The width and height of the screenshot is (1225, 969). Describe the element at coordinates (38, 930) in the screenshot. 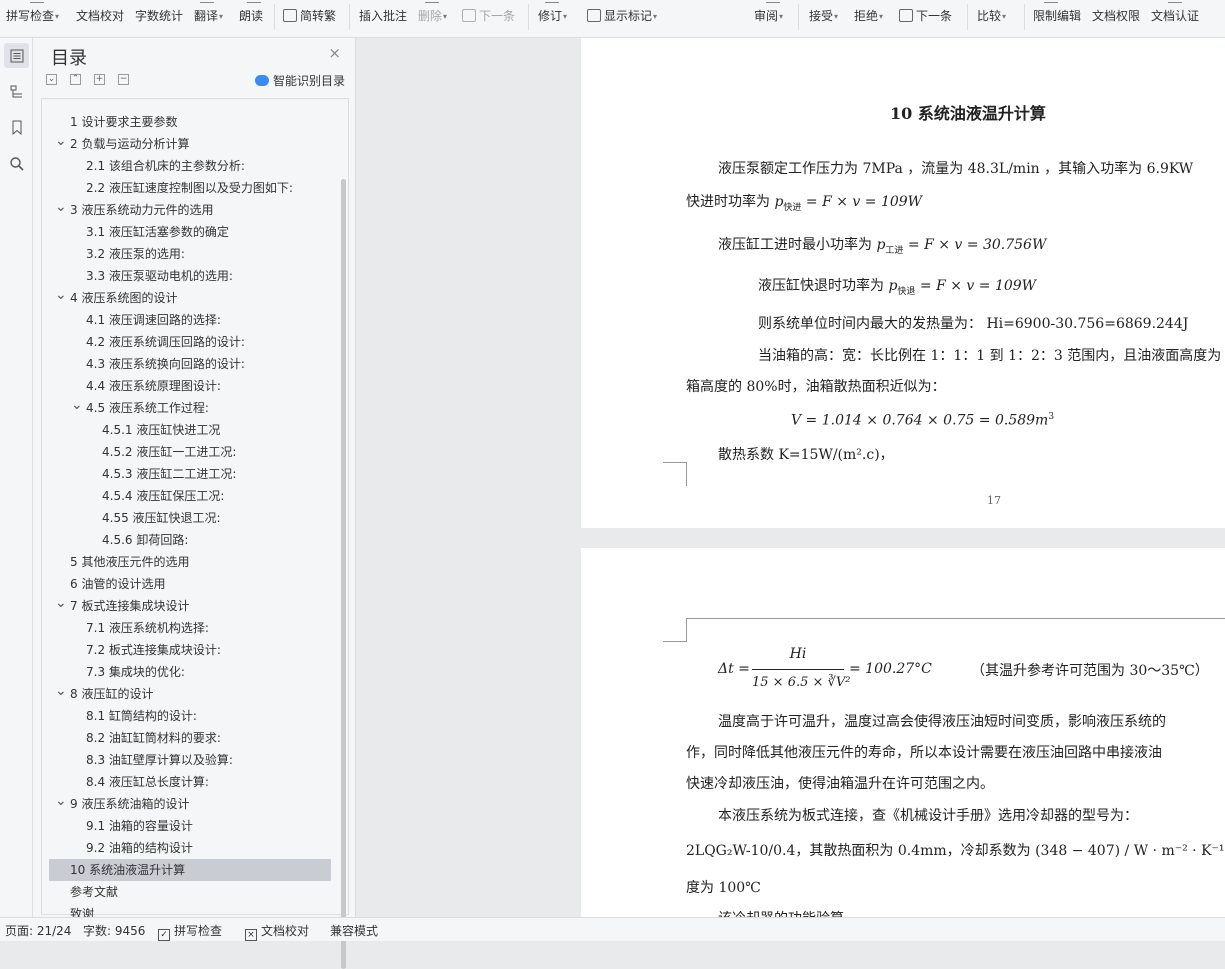

I see `page-indicator: 页面: 21/24` at that location.